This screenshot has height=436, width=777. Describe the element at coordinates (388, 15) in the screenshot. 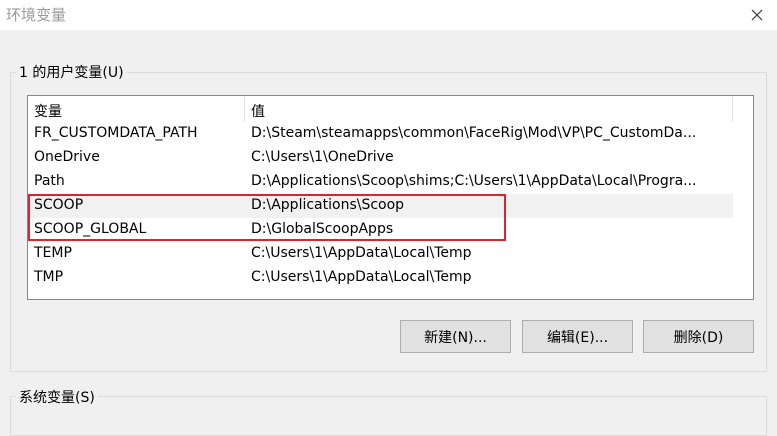

I see `title-bar: 环境变量` at that location.